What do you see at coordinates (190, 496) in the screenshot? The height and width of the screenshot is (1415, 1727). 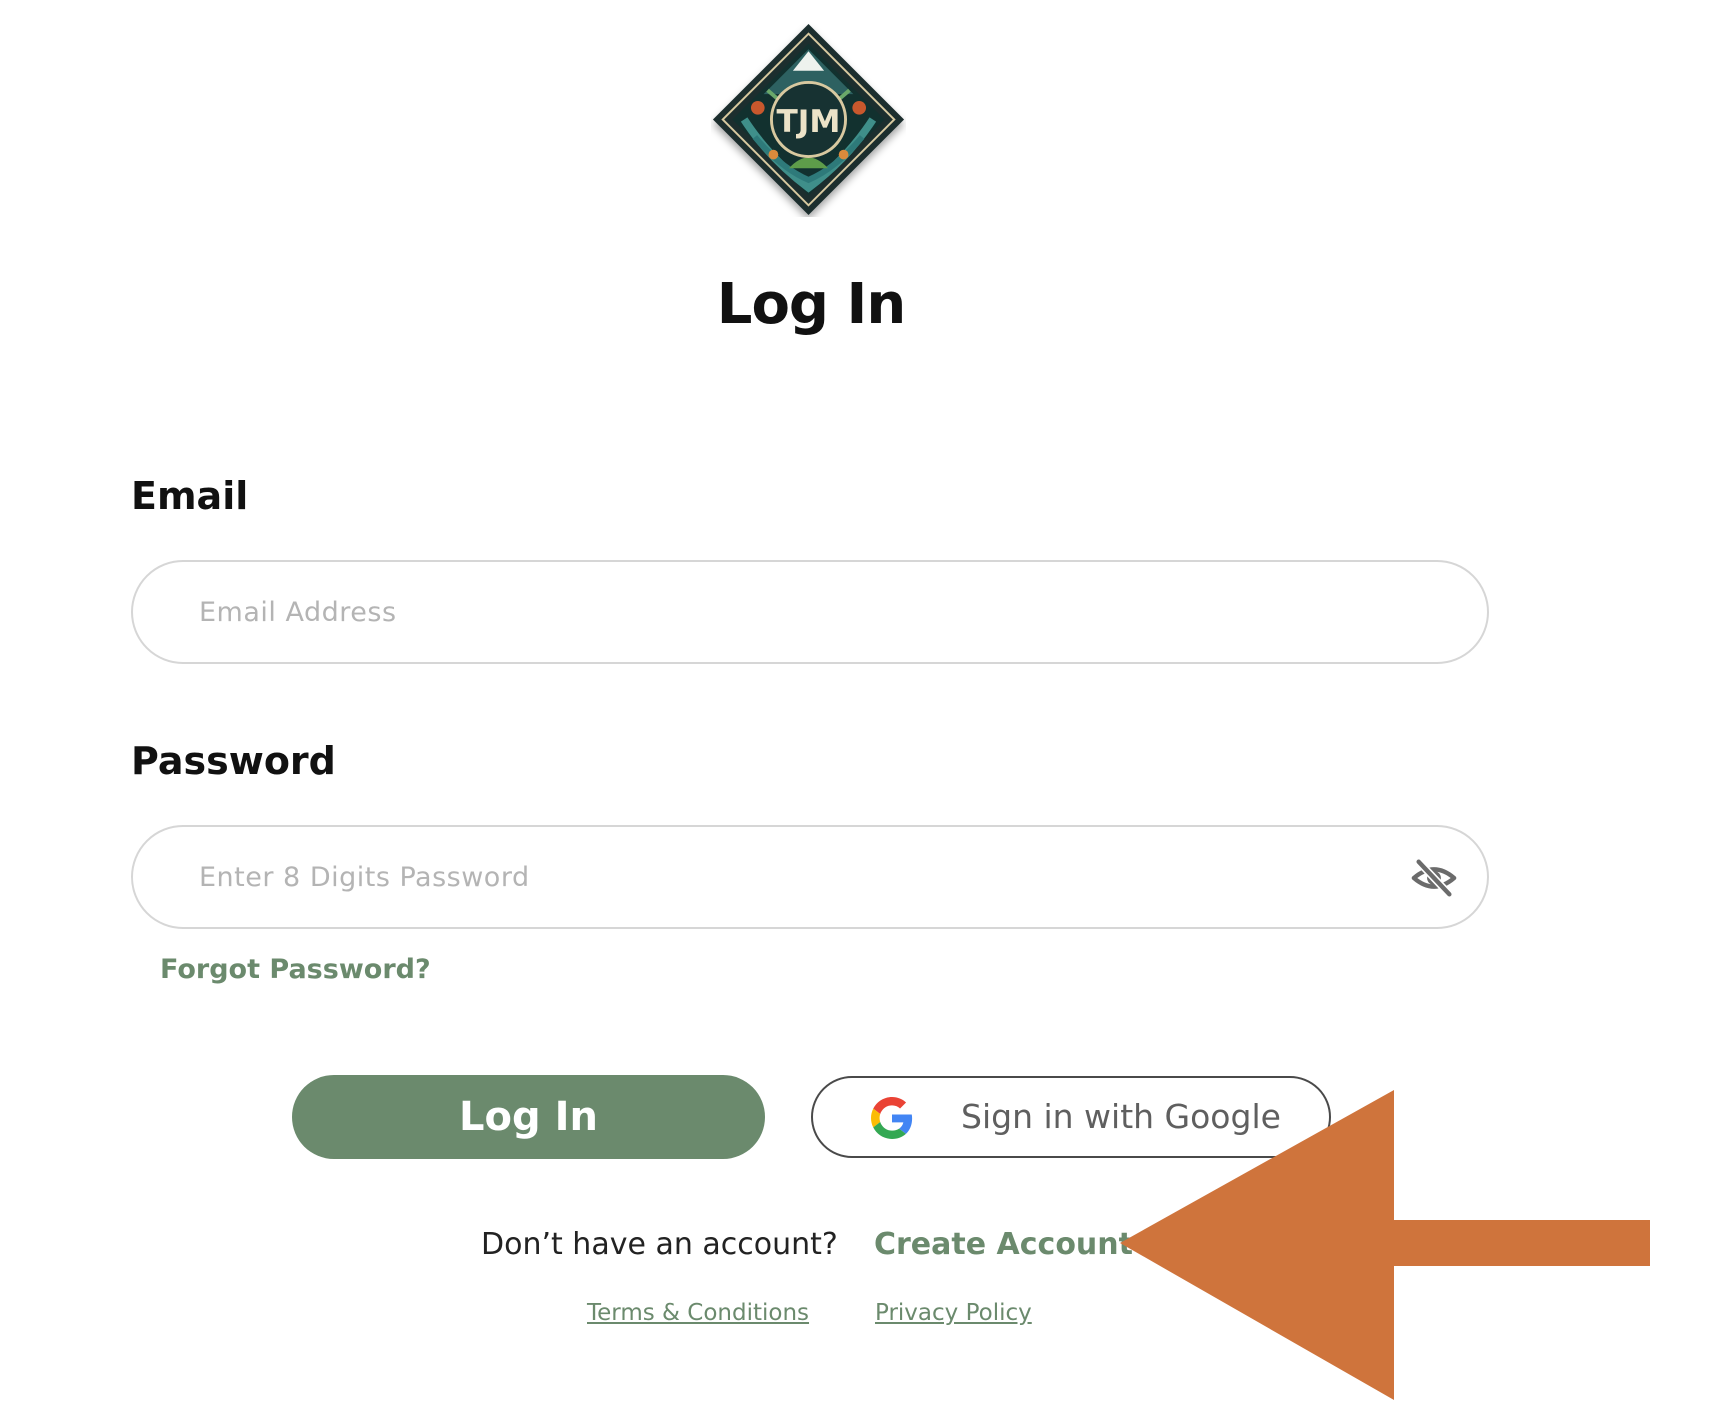 I see `email-label: Email` at bounding box center [190, 496].